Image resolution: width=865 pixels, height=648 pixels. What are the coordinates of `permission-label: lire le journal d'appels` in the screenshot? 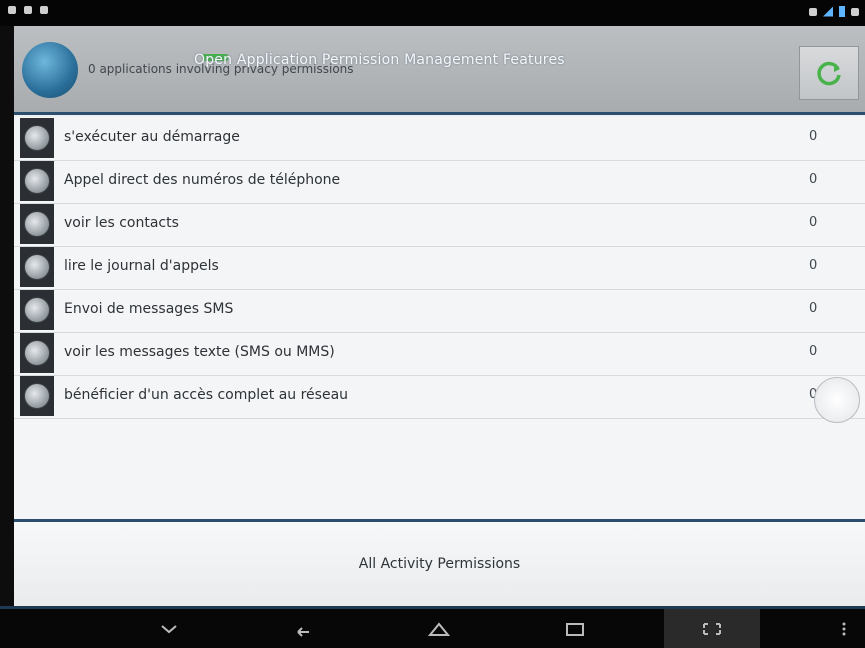 It's located at (141, 266).